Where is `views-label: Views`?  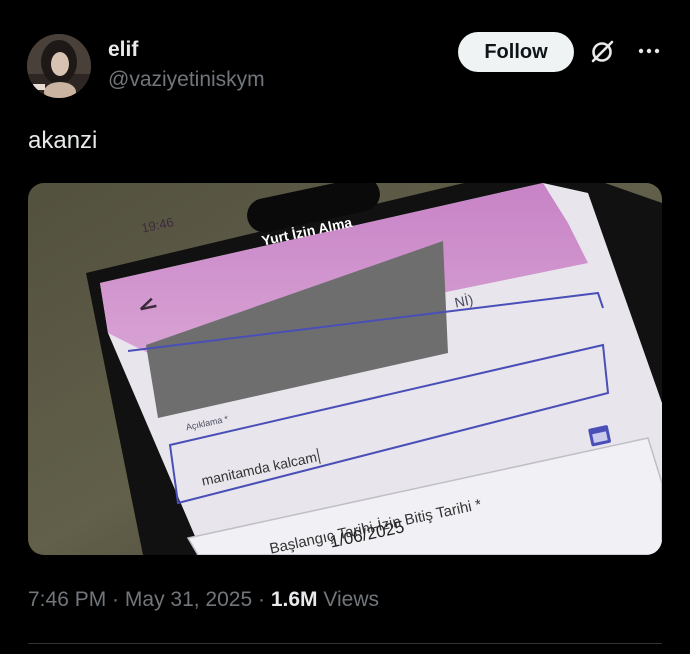 views-label: Views is located at coordinates (348, 599).